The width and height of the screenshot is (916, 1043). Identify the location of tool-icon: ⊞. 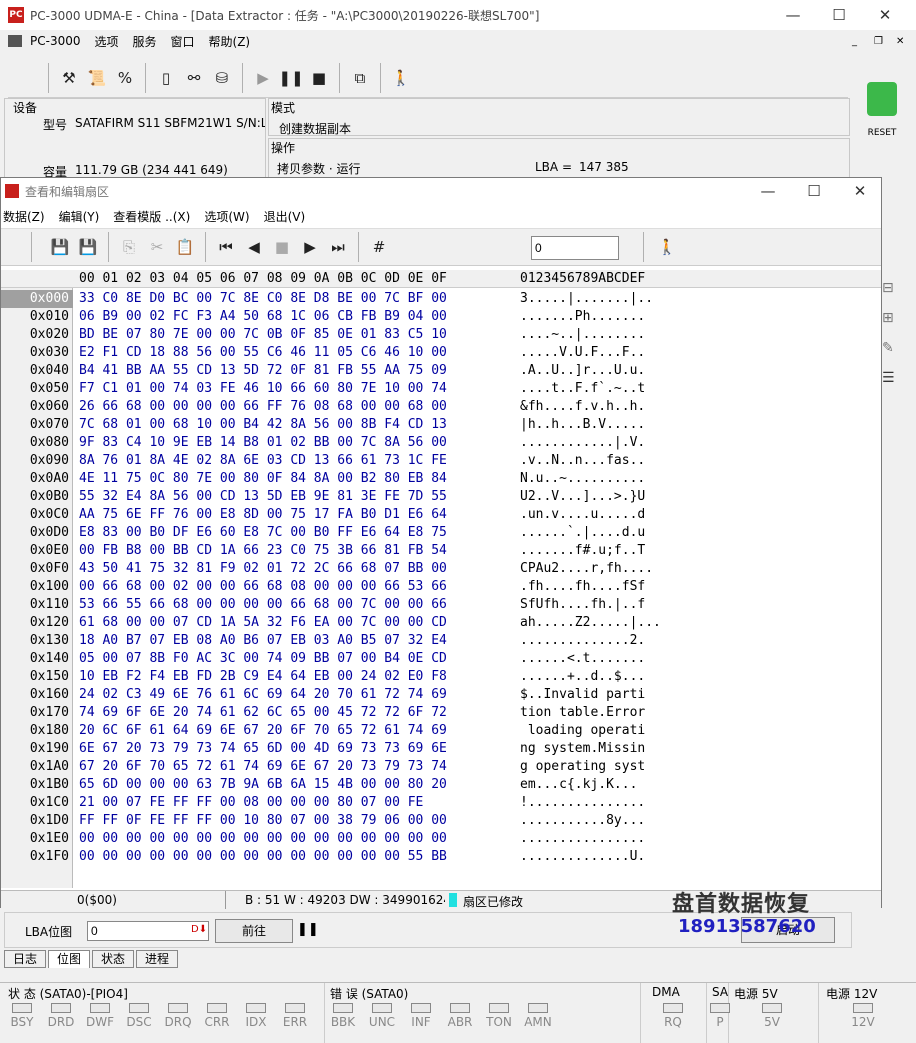
(897, 318).